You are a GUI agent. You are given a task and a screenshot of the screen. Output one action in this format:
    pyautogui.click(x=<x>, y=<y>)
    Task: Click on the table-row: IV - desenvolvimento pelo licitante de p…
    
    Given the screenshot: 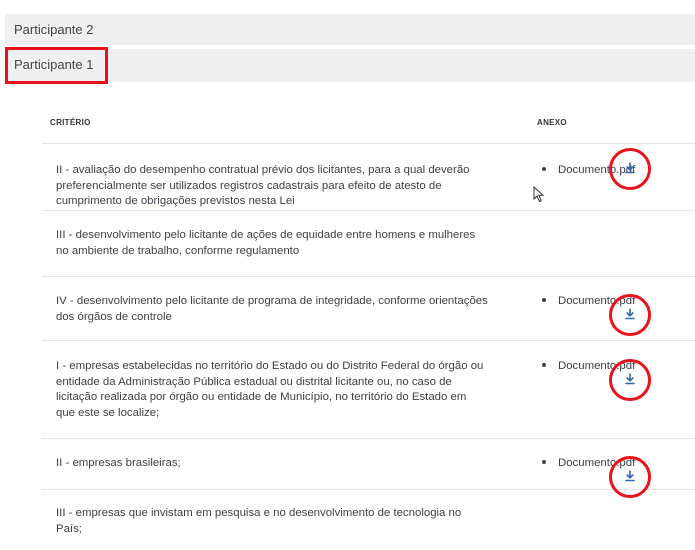 What is the action you would take?
    pyautogui.click(x=368, y=309)
    